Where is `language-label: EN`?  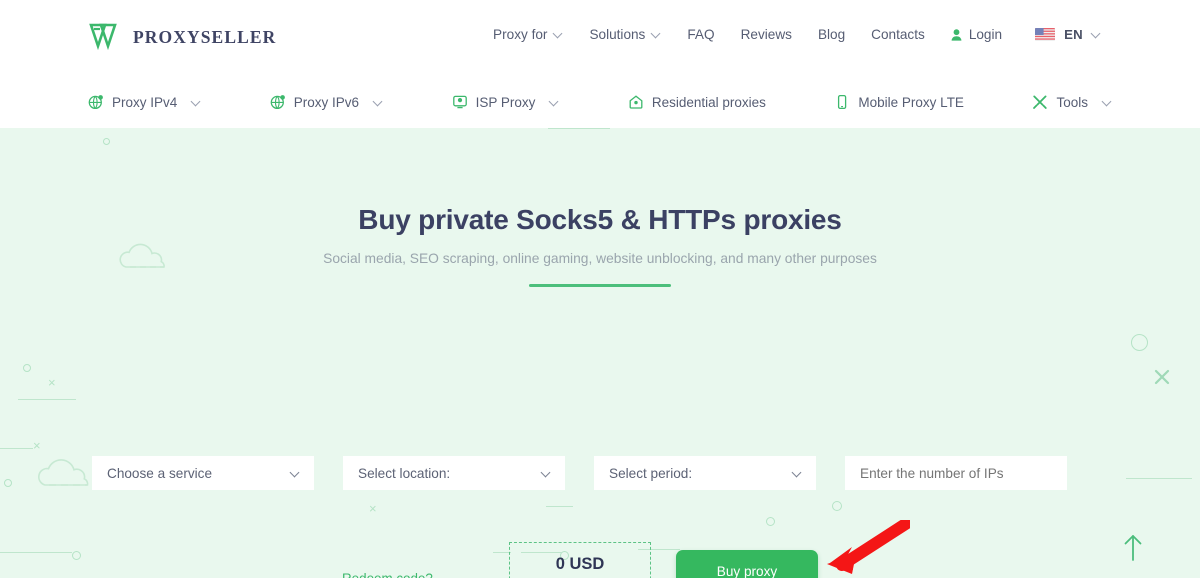 language-label: EN is located at coordinates (1073, 34).